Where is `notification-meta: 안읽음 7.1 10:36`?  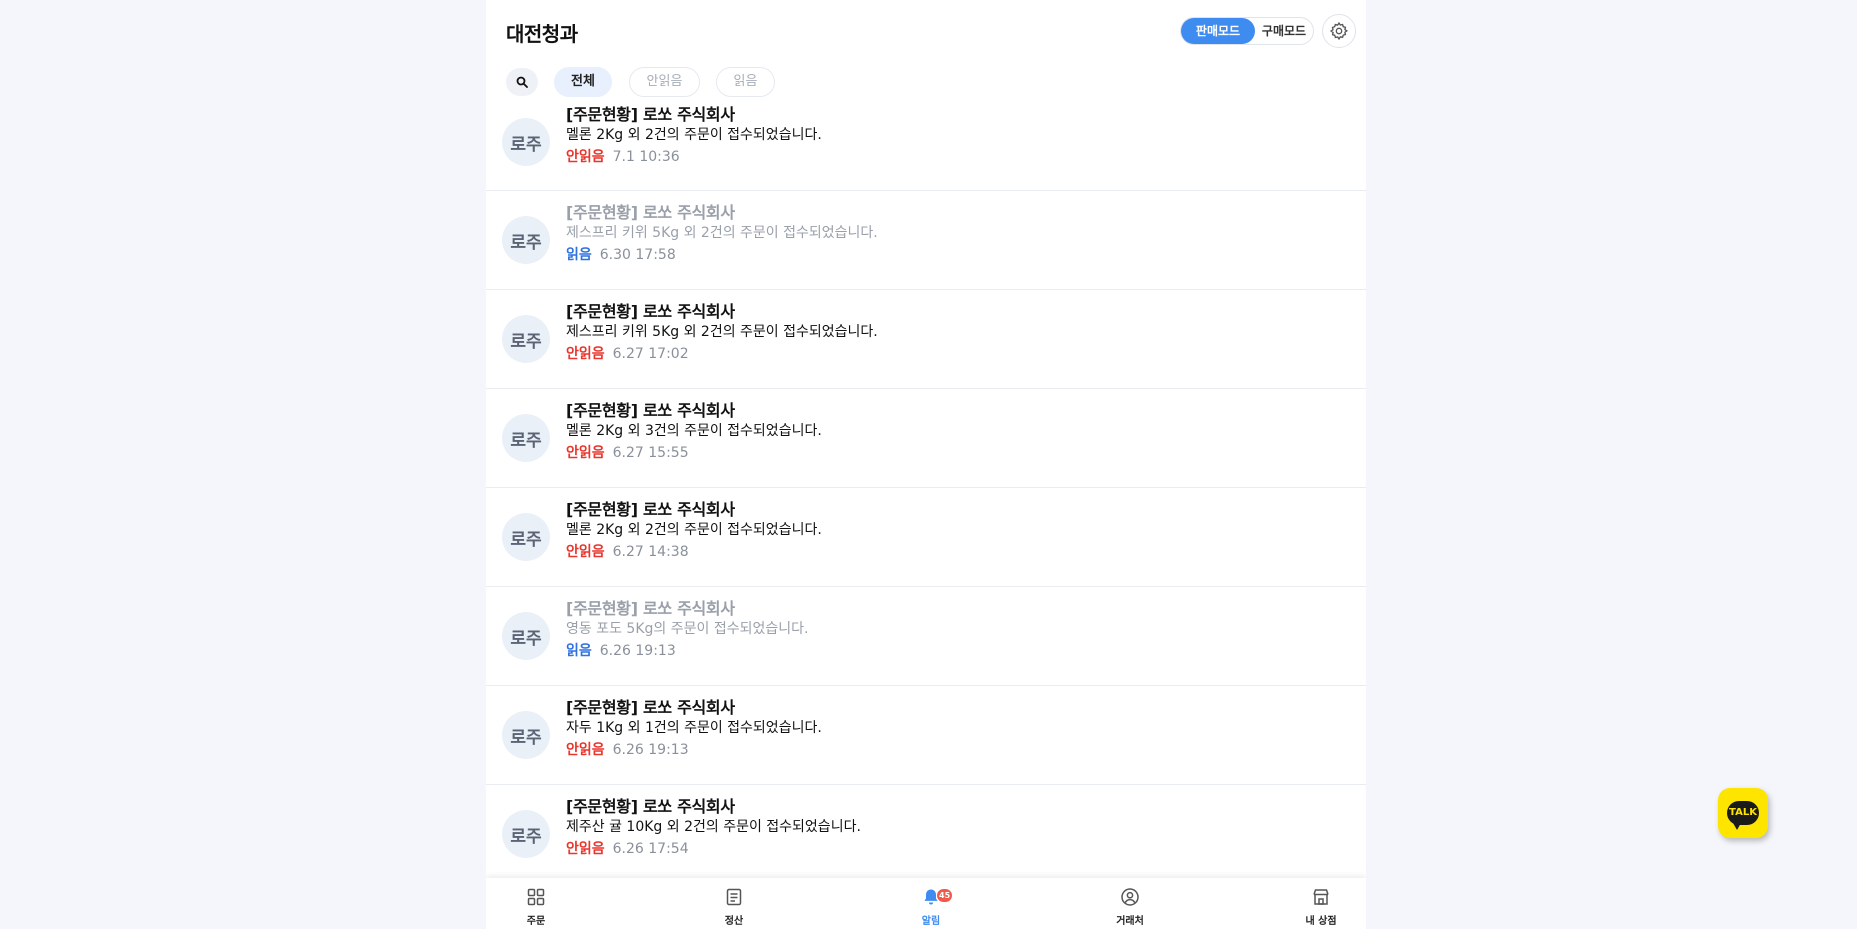 notification-meta: 안읽음 7.1 10:36 is located at coordinates (623, 156).